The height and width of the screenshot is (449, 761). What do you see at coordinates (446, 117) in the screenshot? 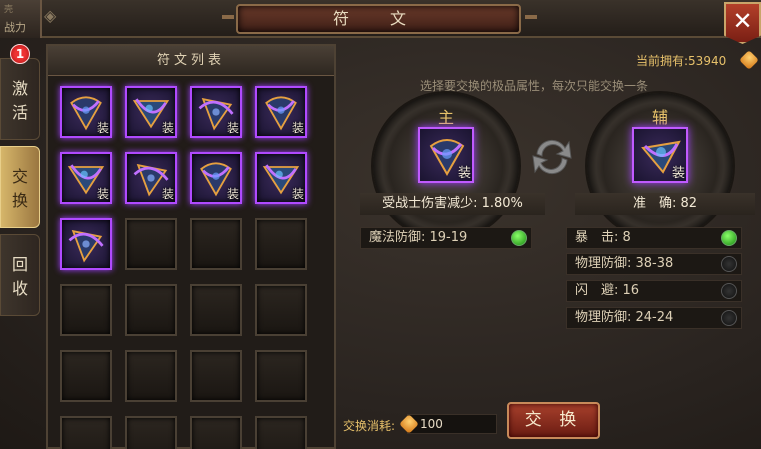
I see `main-label: 主` at bounding box center [446, 117].